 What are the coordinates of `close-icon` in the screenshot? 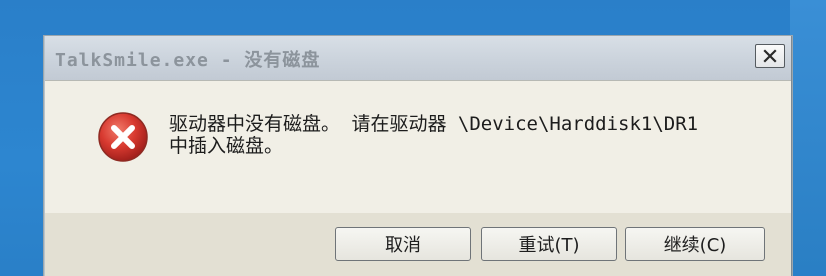 It's located at (770, 56).